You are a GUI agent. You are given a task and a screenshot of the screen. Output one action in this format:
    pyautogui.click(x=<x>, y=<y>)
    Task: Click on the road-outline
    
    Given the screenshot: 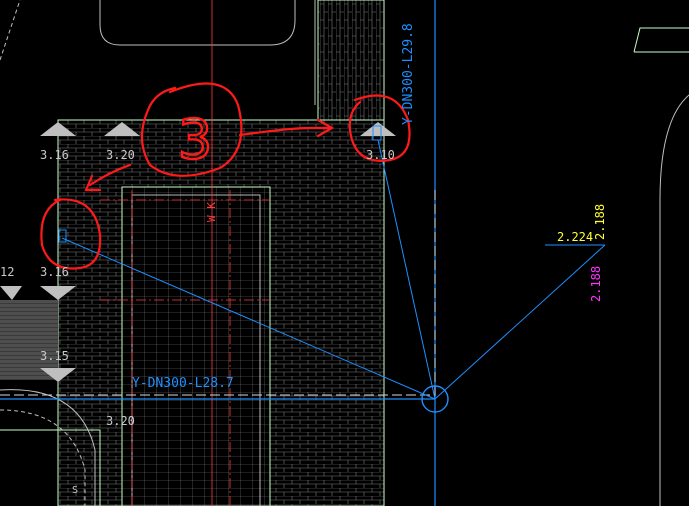 What is the action you would take?
    pyautogui.click(x=158, y=52)
    